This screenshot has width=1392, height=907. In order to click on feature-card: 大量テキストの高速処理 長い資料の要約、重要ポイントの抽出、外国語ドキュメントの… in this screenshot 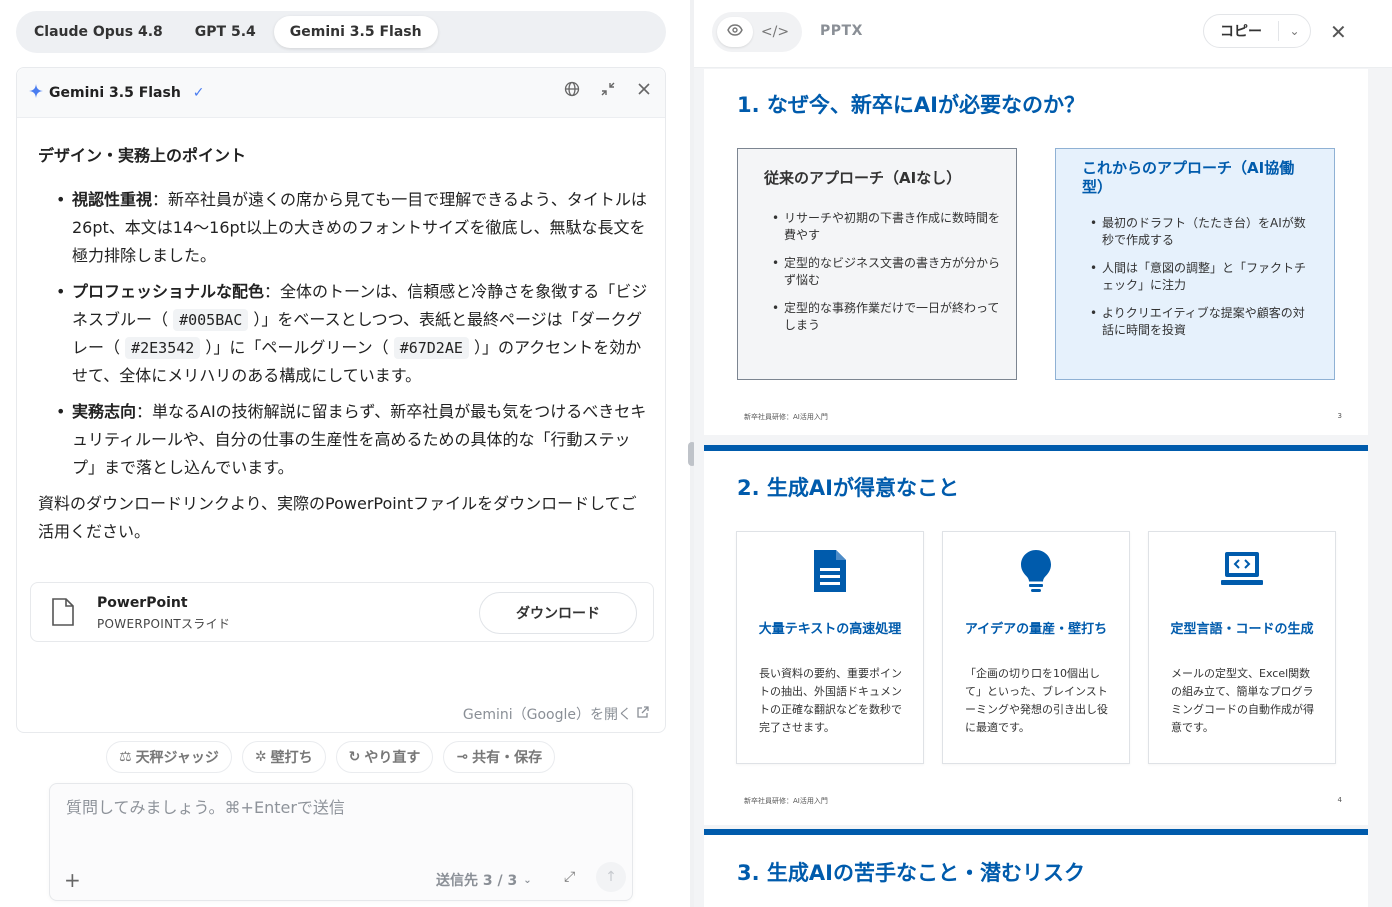, I will do `click(830, 647)`.